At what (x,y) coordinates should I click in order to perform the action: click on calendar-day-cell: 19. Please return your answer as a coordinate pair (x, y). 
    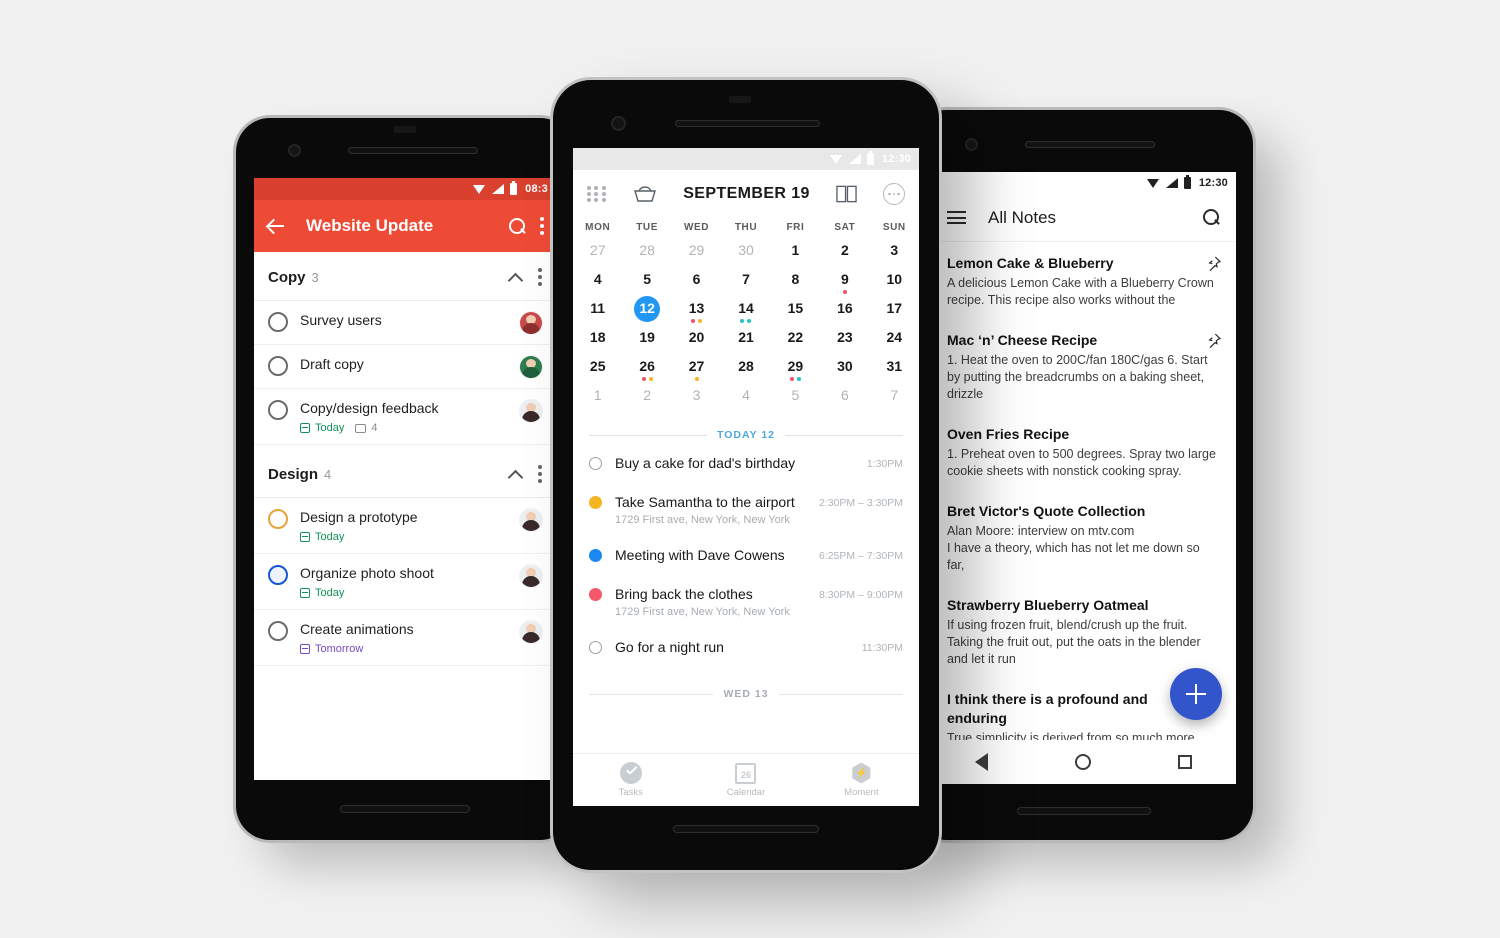
    Looking at the image, I should click on (646, 342).